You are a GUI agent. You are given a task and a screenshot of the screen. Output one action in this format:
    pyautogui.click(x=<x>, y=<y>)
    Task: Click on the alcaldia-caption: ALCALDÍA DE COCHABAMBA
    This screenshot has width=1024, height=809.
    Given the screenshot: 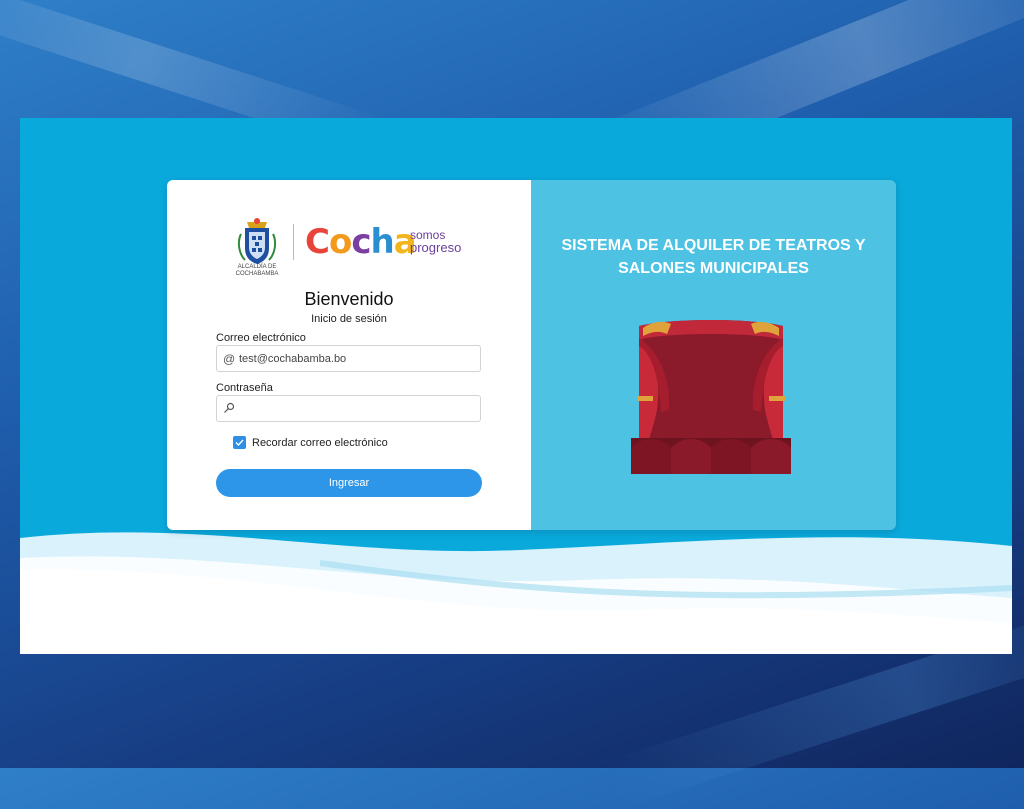 What is the action you would take?
    pyautogui.click(x=257, y=271)
    